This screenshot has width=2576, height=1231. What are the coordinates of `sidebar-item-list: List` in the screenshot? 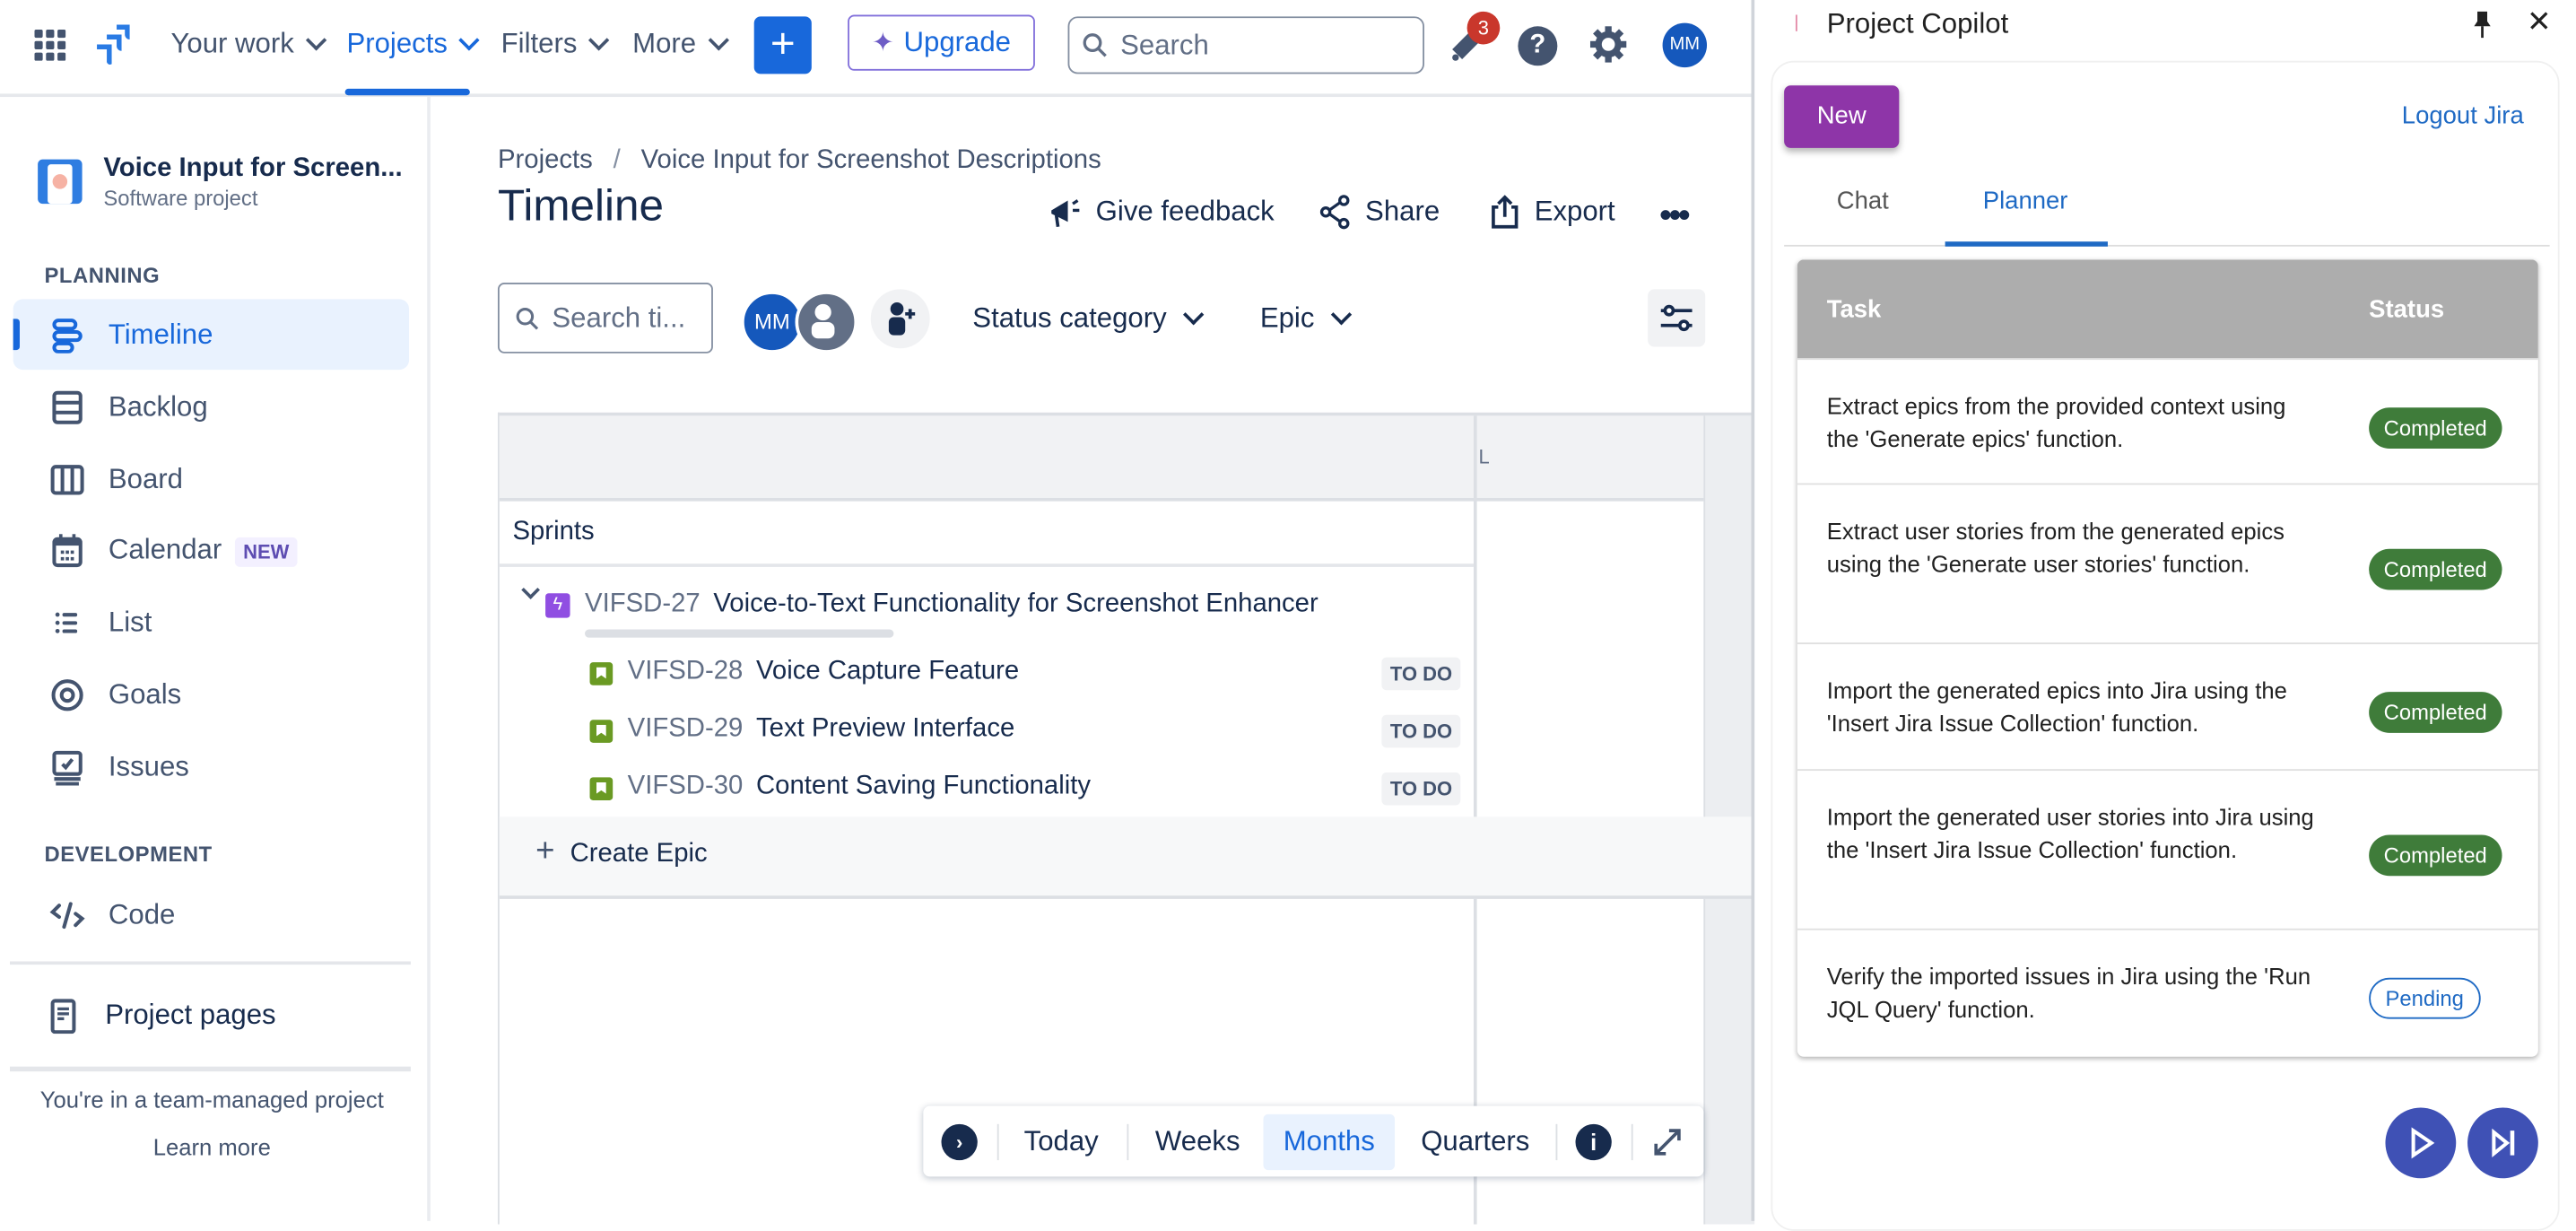 It's located at (211, 622).